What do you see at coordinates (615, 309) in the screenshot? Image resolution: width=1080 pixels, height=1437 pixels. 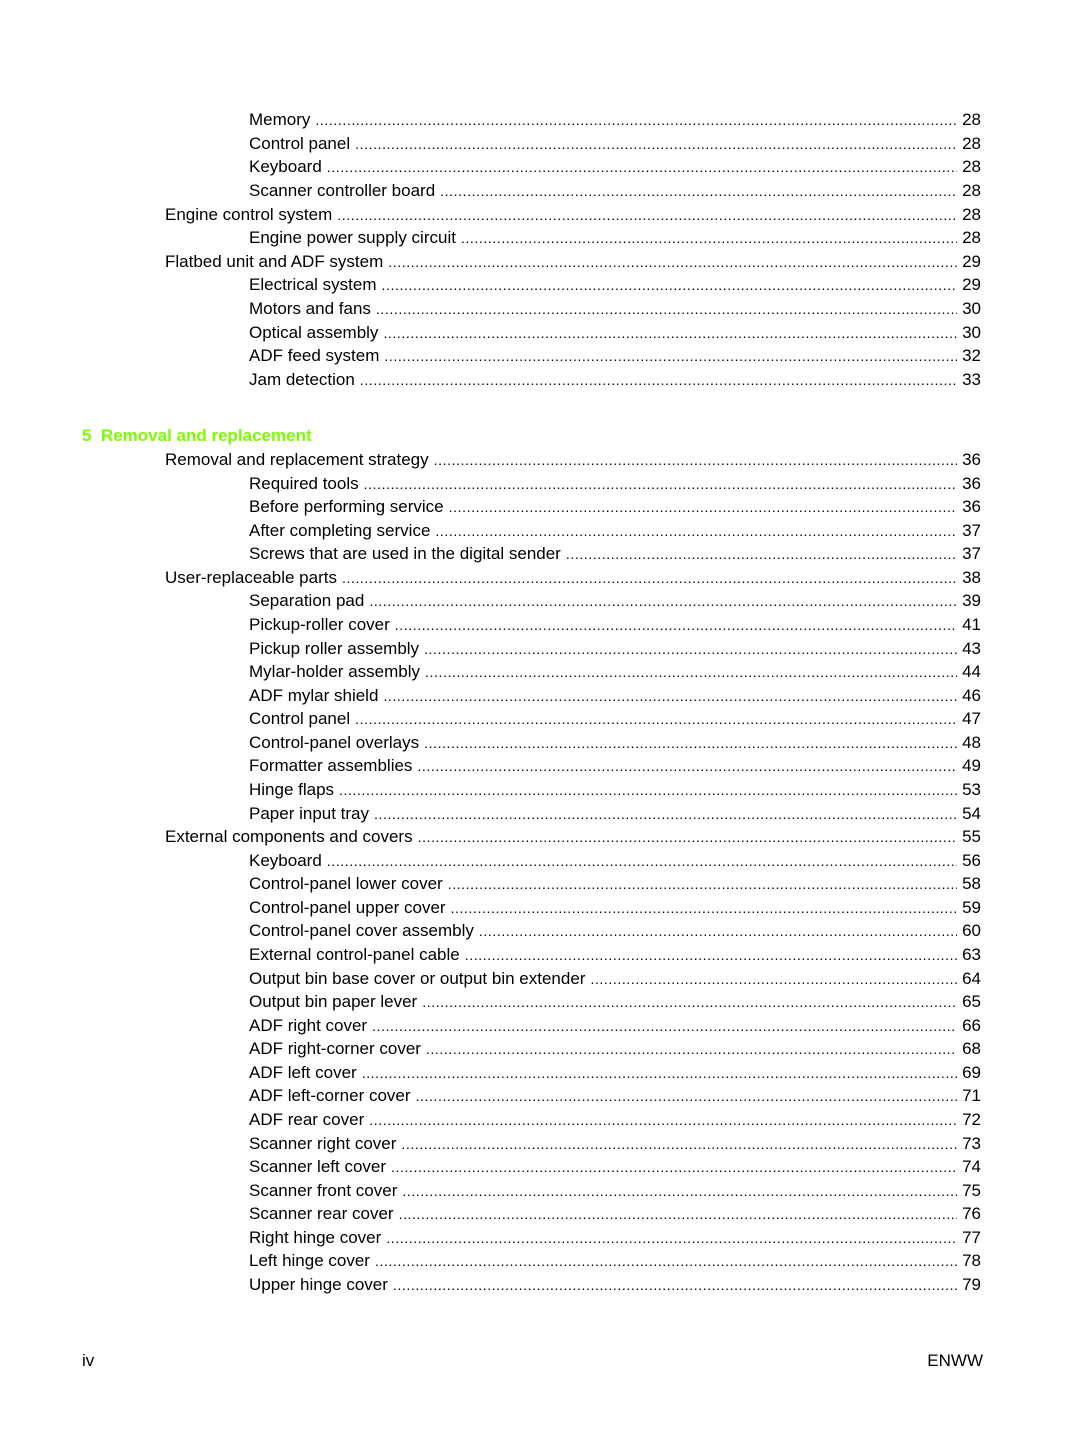 I see `toc-entry: Motors and fans 30` at bounding box center [615, 309].